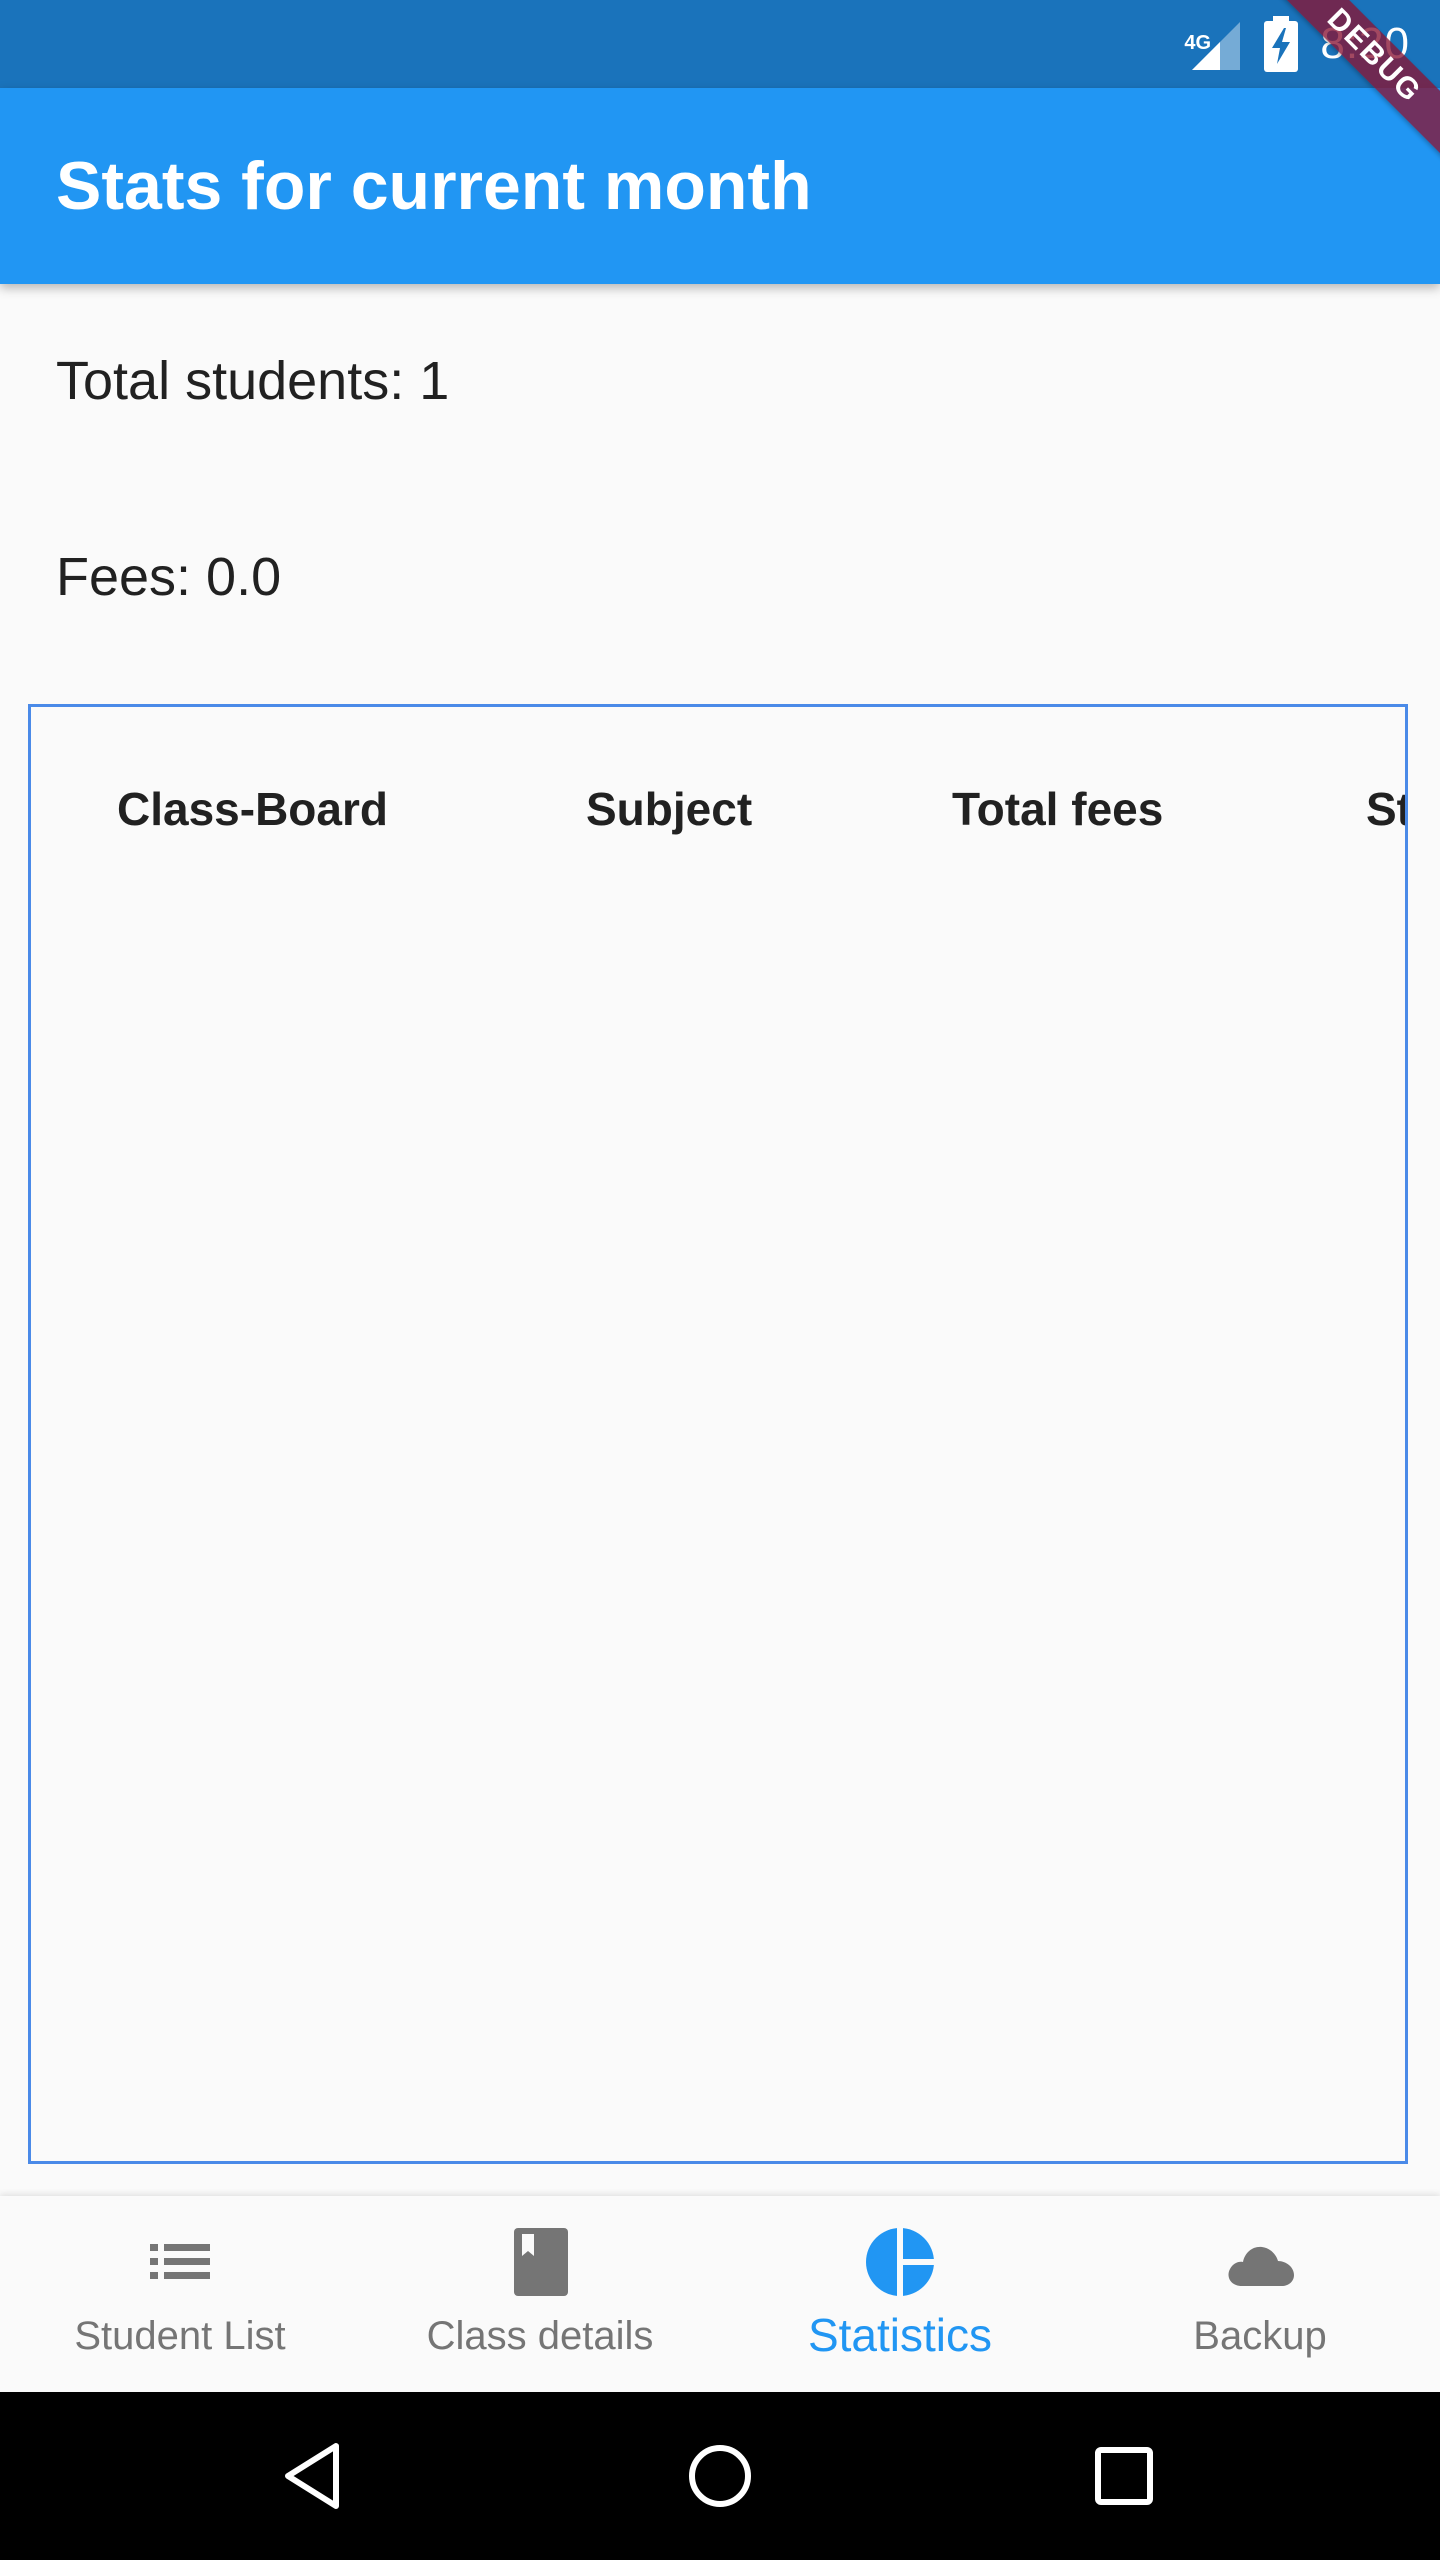 The height and width of the screenshot is (2560, 1440). What do you see at coordinates (540, 2336) in the screenshot?
I see `nav-label-class-details: Class details` at bounding box center [540, 2336].